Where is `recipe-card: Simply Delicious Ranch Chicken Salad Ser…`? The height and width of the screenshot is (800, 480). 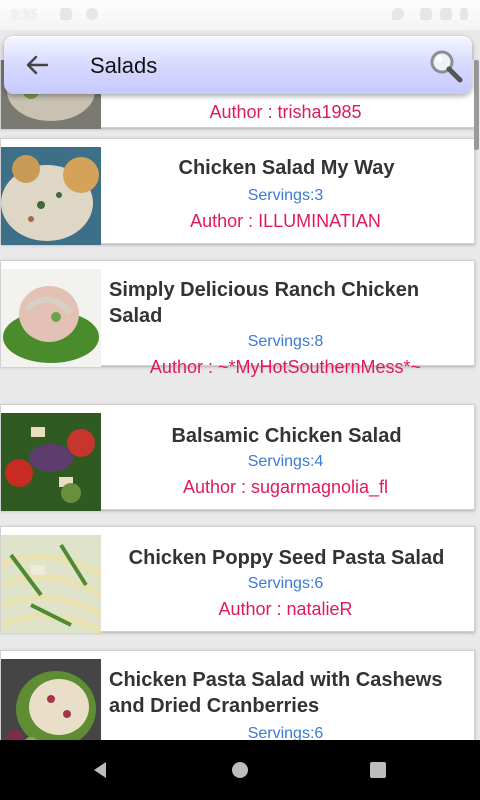 recipe-card: Simply Delicious Ranch Chicken Salad Ser… is located at coordinates (237, 318).